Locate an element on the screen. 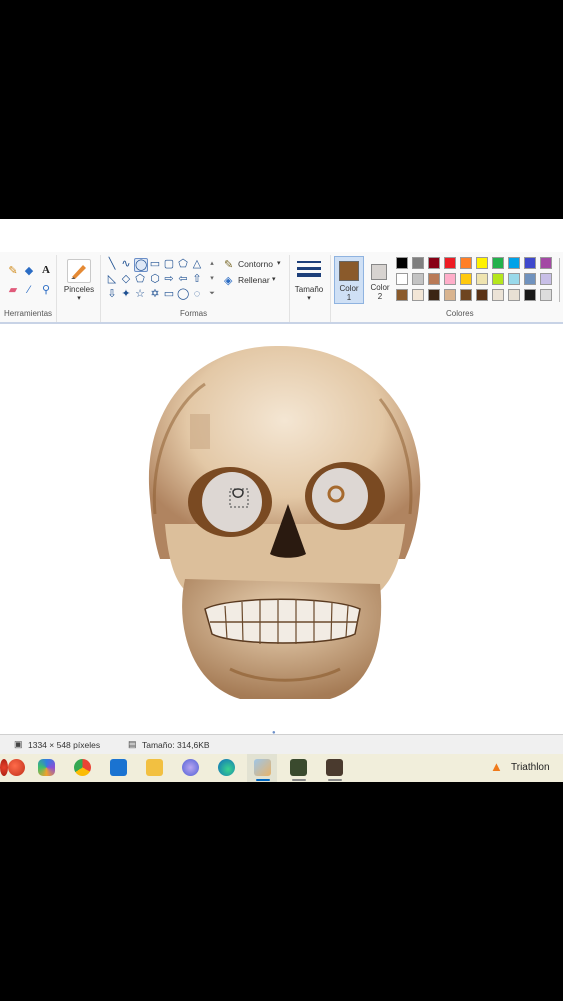 The width and height of the screenshot is (563, 1001). left-arrow-shape-icon: ⇦ is located at coordinates (183, 279).